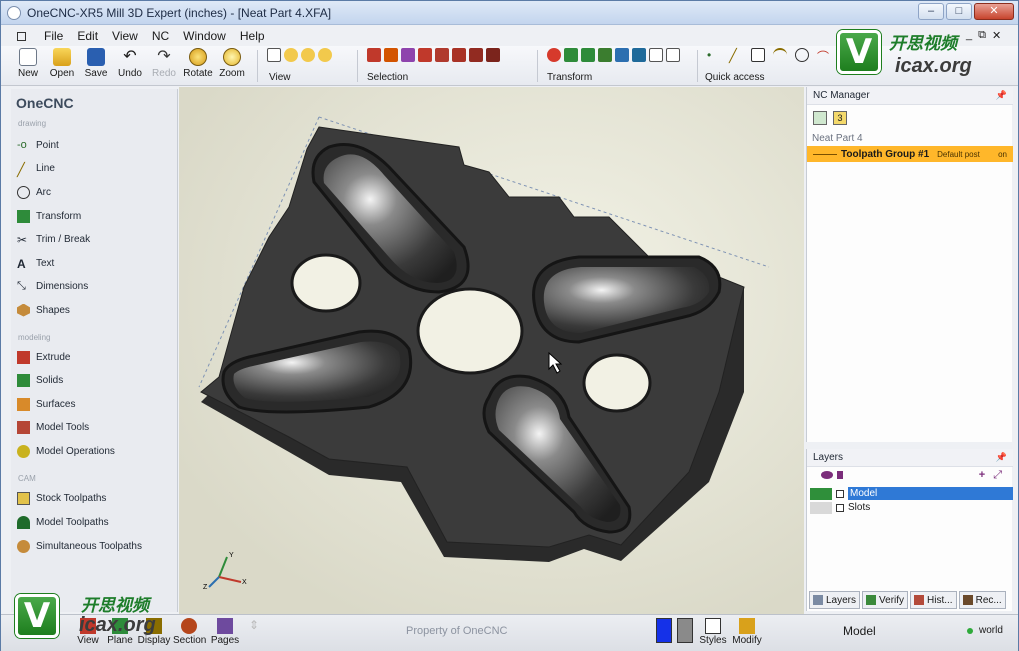  What do you see at coordinates (910, 507) in the screenshot?
I see `layer-row-slots: Slots` at bounding box center [910, 507].